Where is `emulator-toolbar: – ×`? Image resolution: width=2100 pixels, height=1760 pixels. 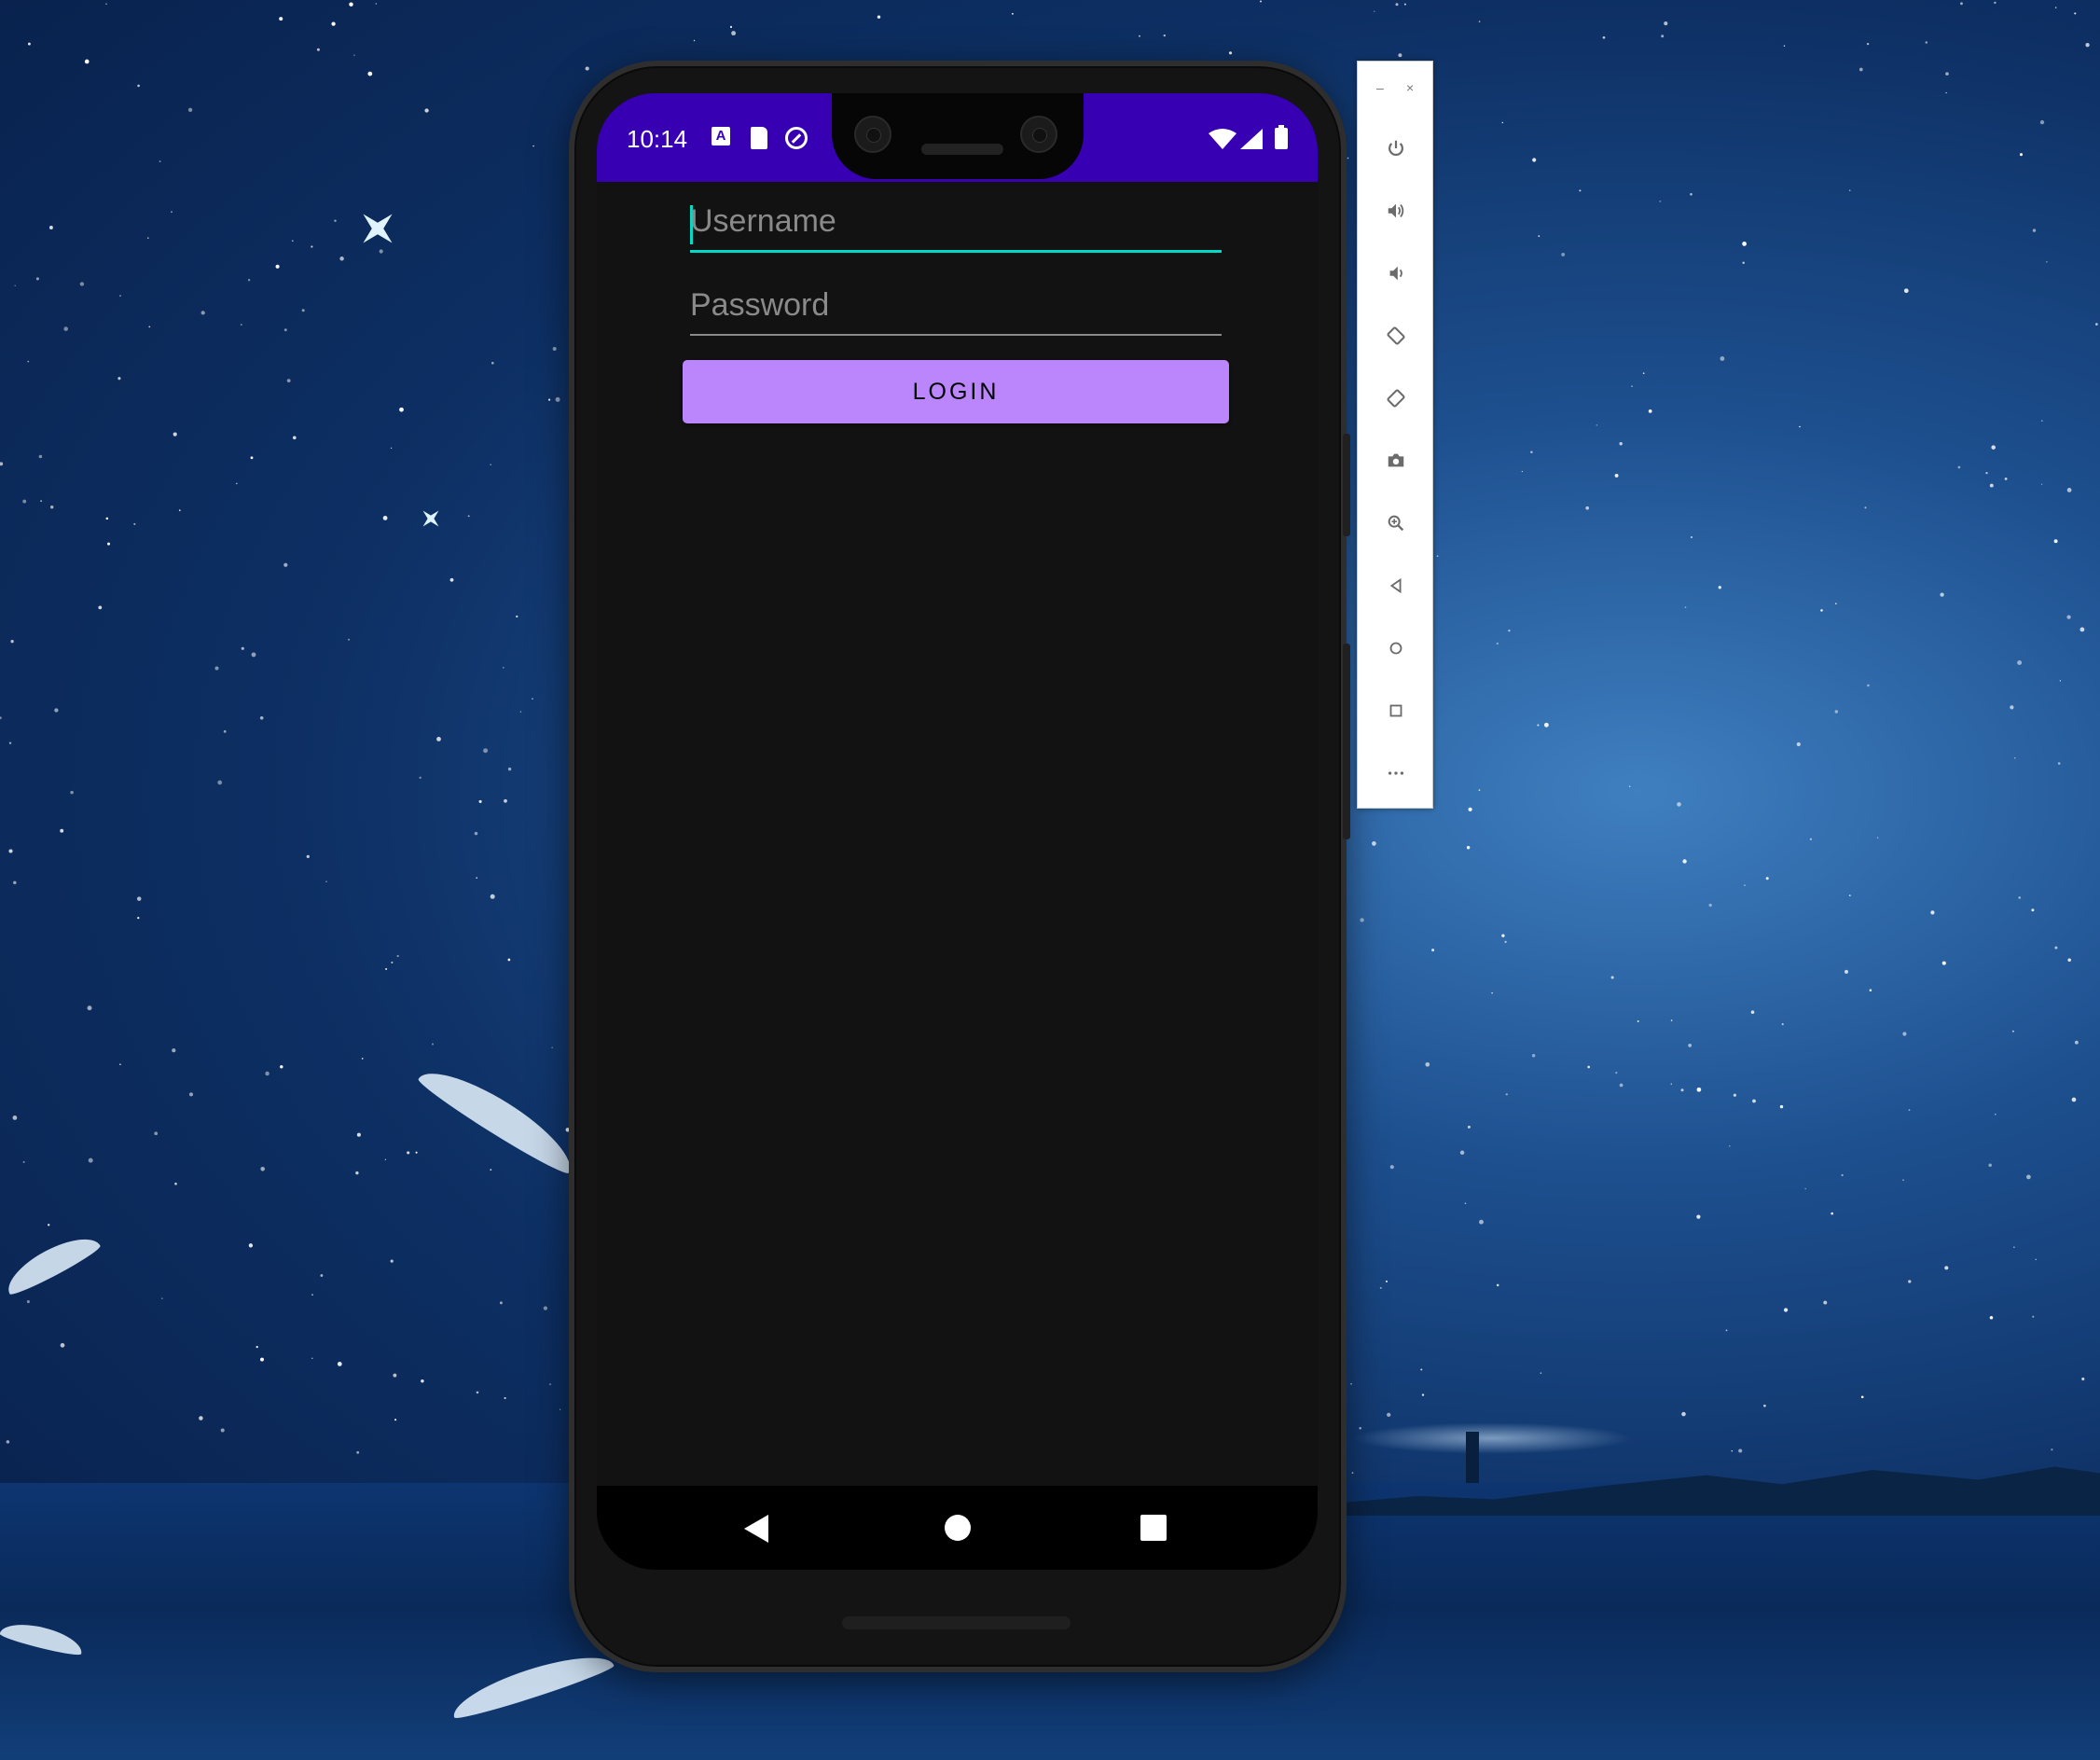 emulator-toolbar: – × is located at coordinates (1395, 435).